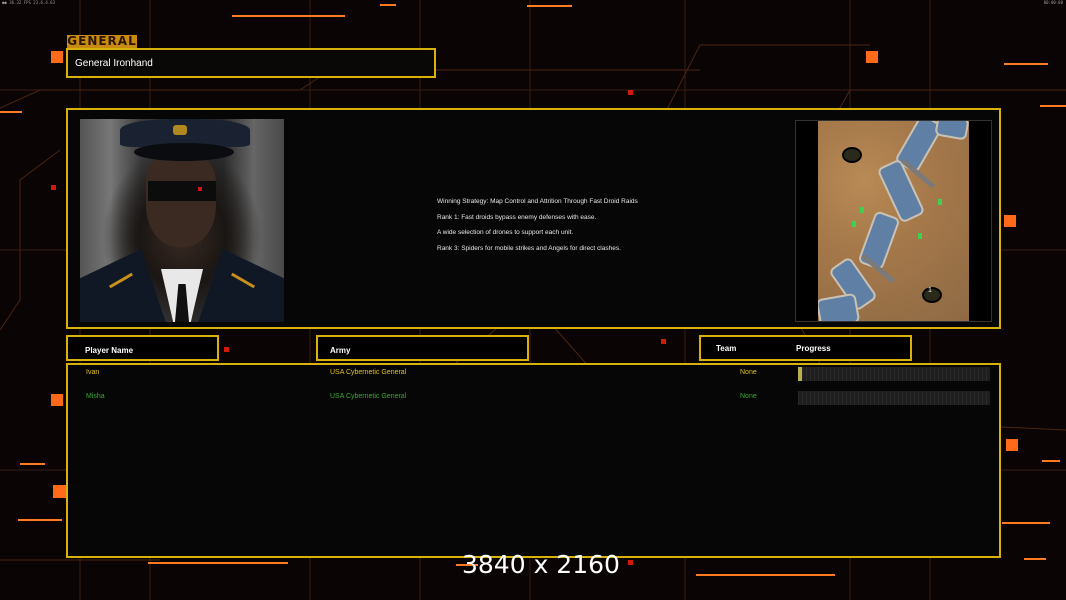  Describe the element at coordinates (102, 41) in the screenshot. I see `general-section-label: GENERAL` at that location.